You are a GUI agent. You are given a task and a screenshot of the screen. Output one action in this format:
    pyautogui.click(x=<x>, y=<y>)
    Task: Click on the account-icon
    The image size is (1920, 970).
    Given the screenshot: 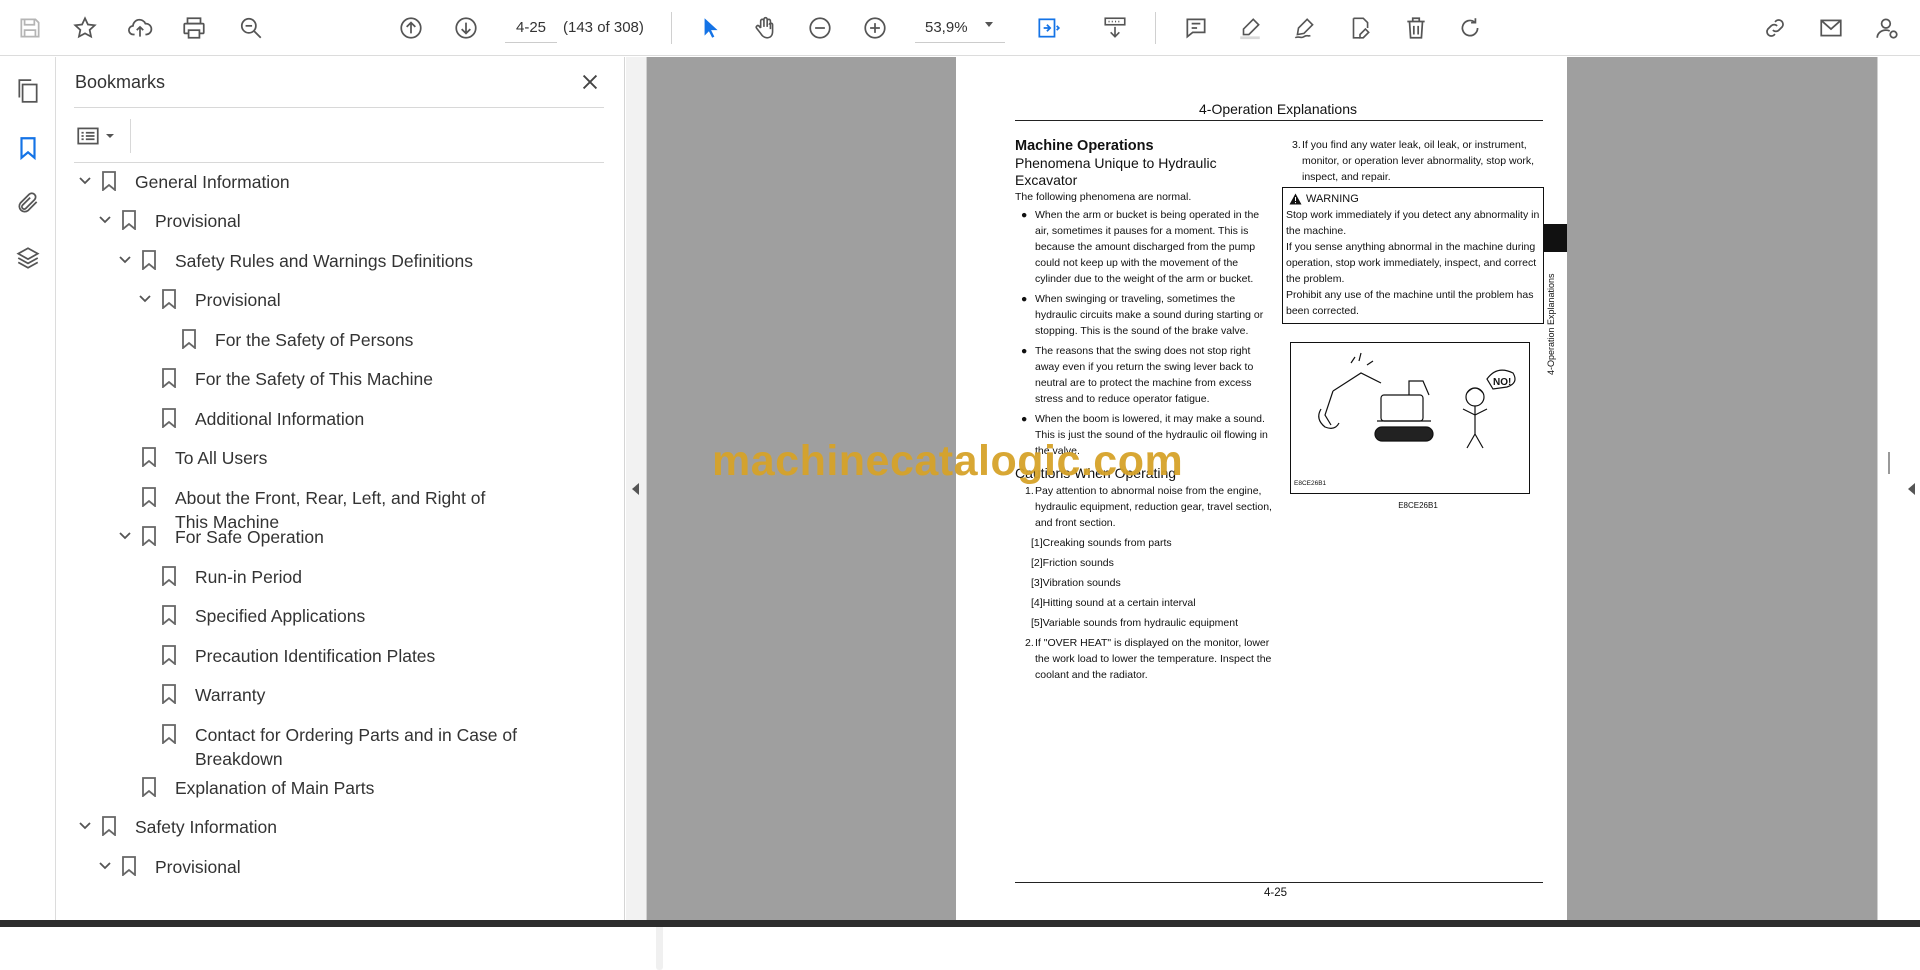 What is the action you would take?
    pyautogui.click(x=1887, y=28)
    